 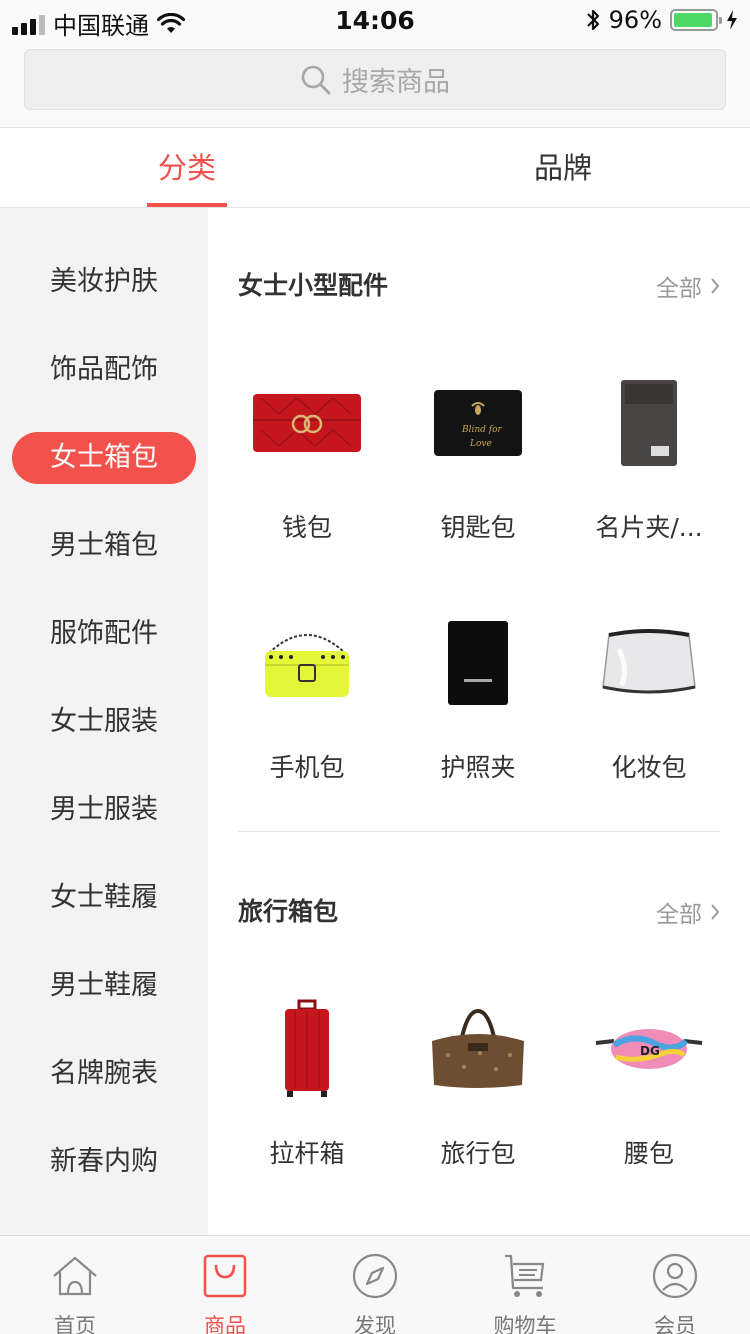 I want to click on battery-percent: 96%, so click(x=635, y=20).